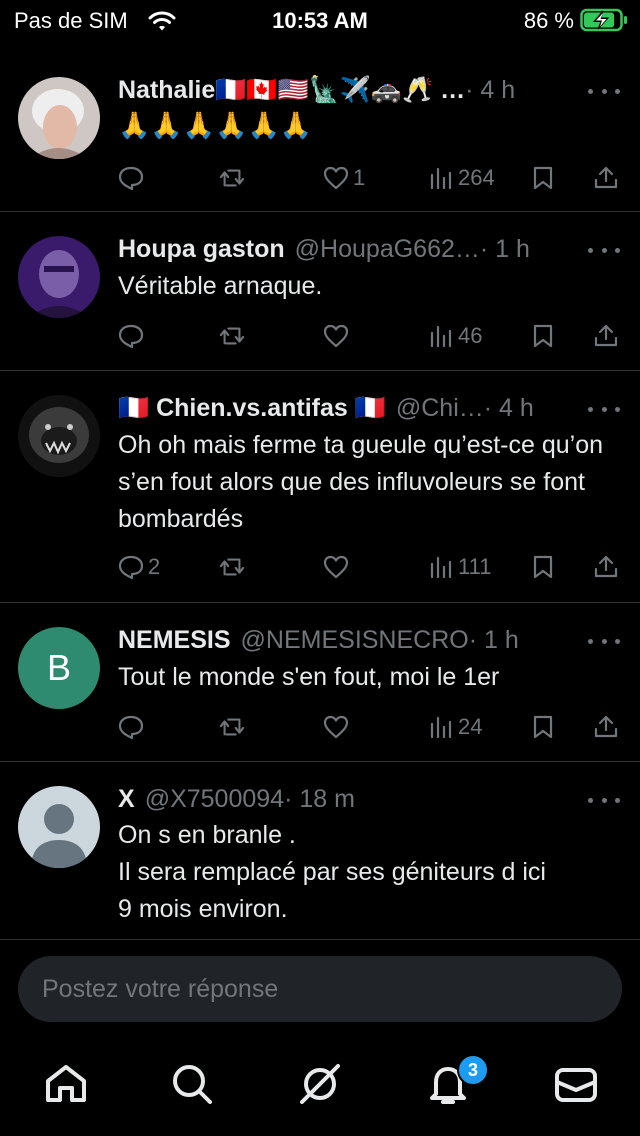  What do you see at coordinates (455, 336) in the screenshot?
I see `views-button: 46` at bounding box center [455, 336].